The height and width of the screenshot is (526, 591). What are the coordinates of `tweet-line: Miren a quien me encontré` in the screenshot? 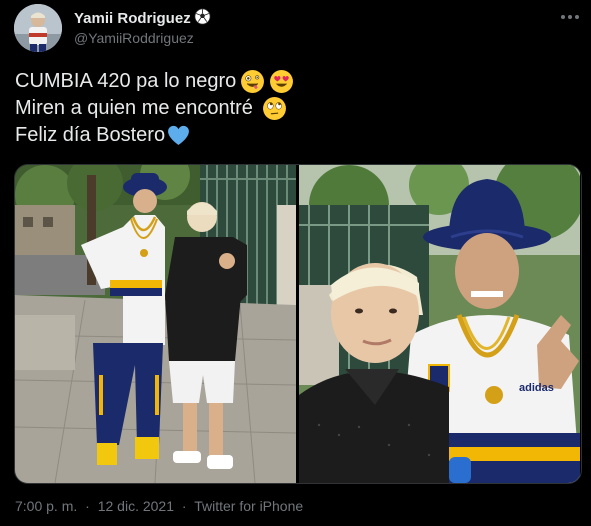 It's located at (295, 108).